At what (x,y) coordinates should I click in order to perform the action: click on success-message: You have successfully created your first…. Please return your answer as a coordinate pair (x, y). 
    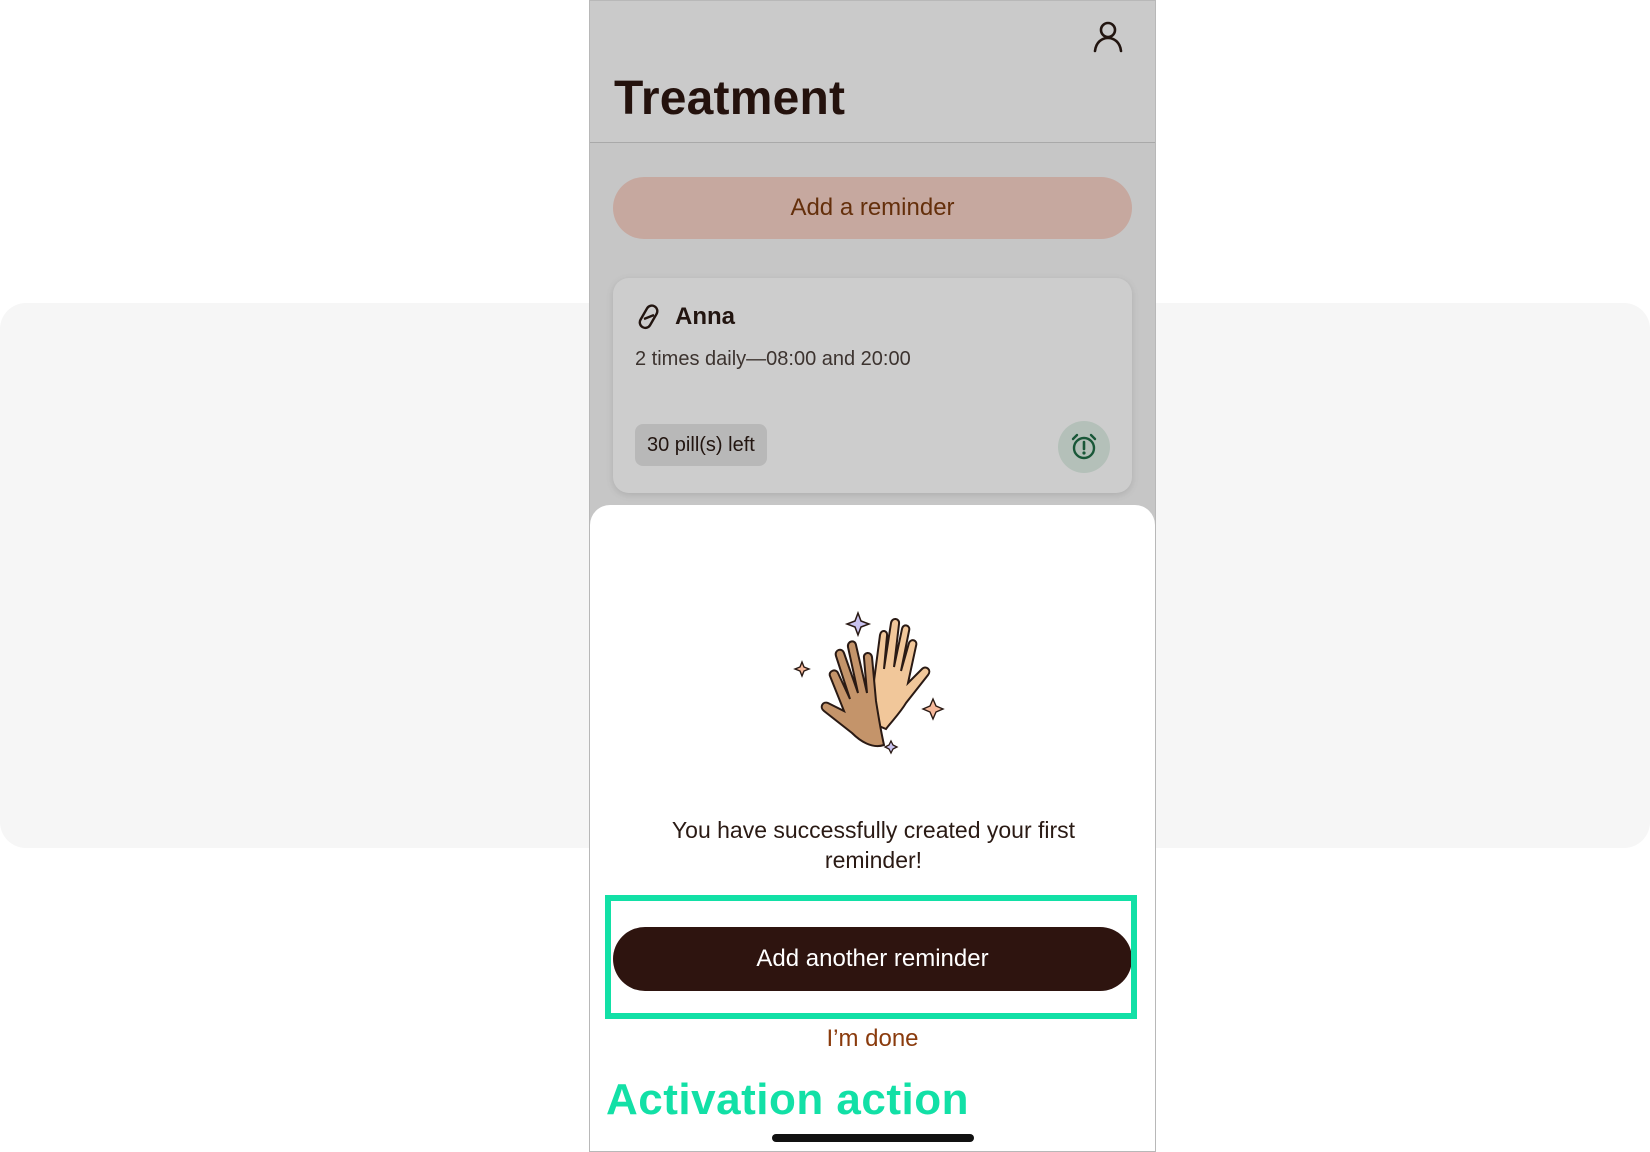
    Looking at the image, I should click on (873, 845).